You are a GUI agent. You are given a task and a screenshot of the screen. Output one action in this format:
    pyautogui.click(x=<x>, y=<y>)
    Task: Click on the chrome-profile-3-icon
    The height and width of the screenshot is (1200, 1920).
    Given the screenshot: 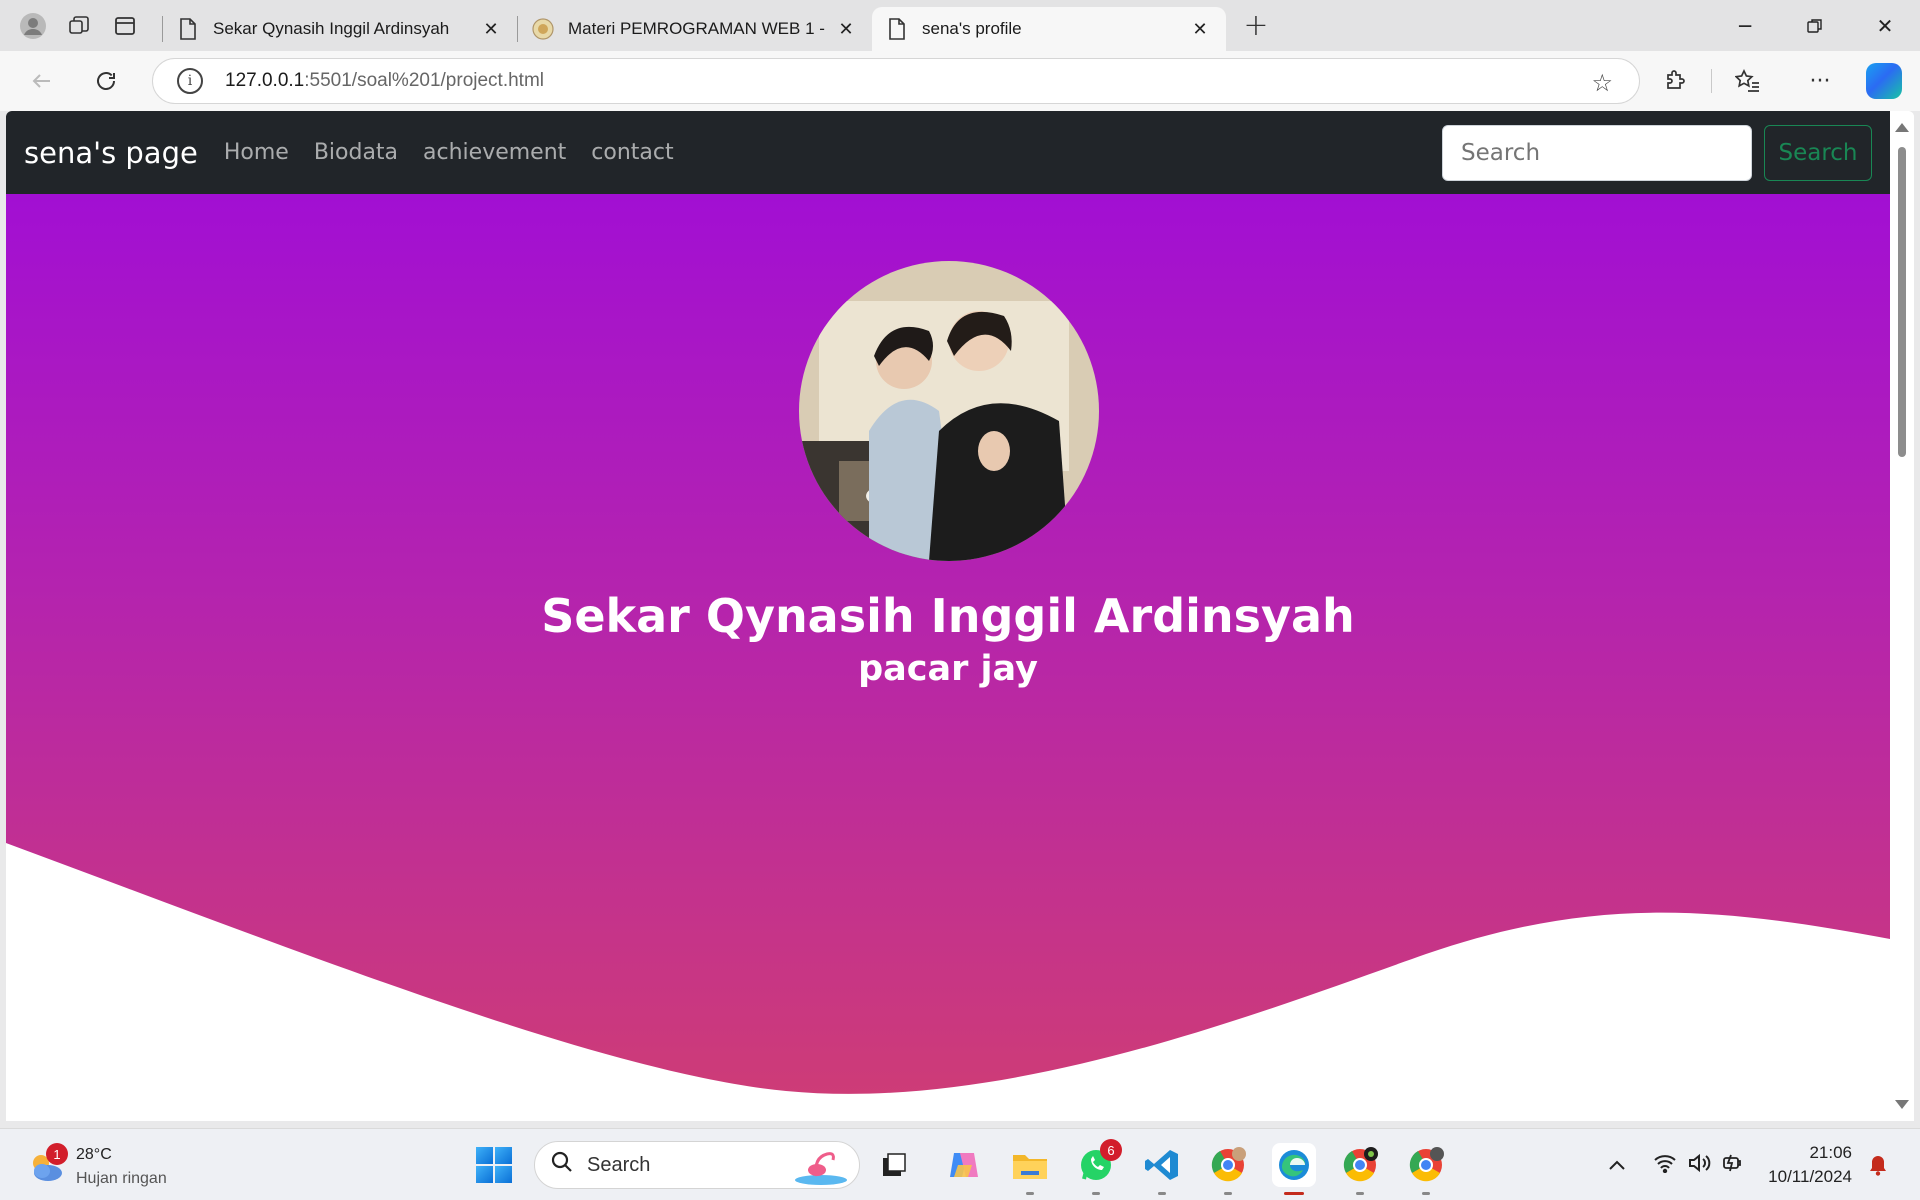 What is the action you would take?
    pyautogui.click(x=1426, y=1169)
    